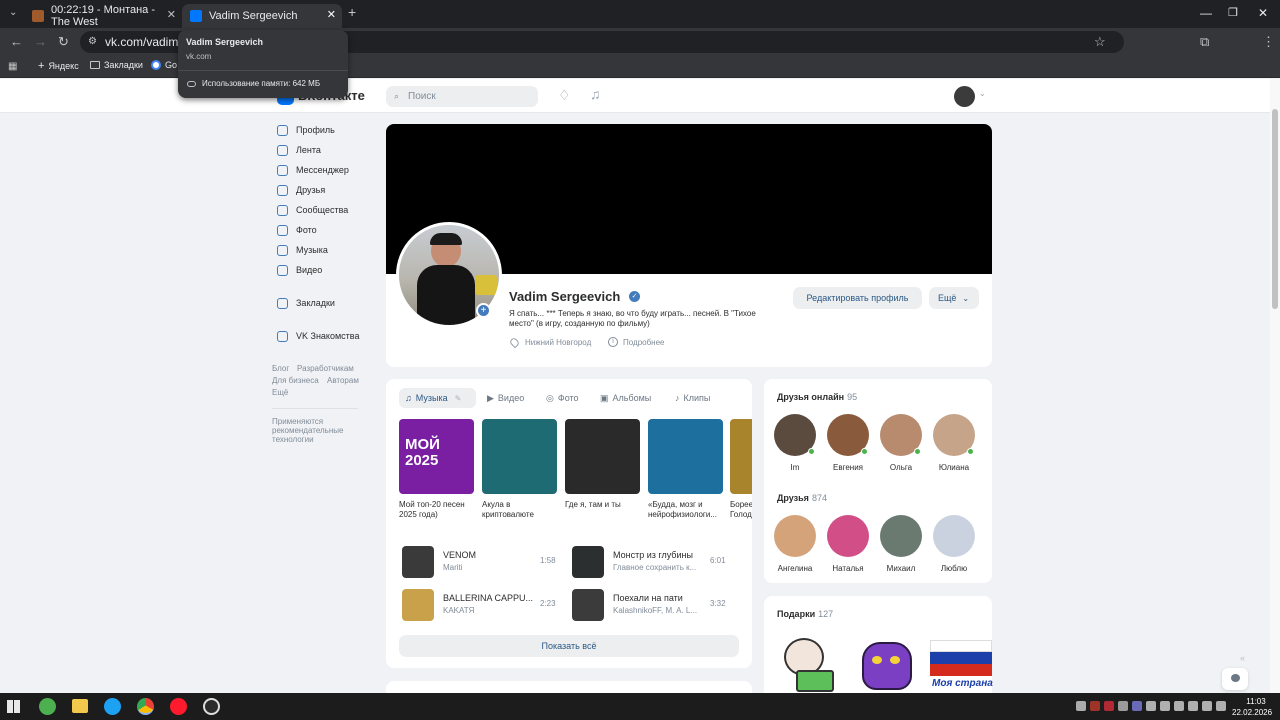  I want to click on friends-online-title: Друзья онлайн 95, so click(817, 397).